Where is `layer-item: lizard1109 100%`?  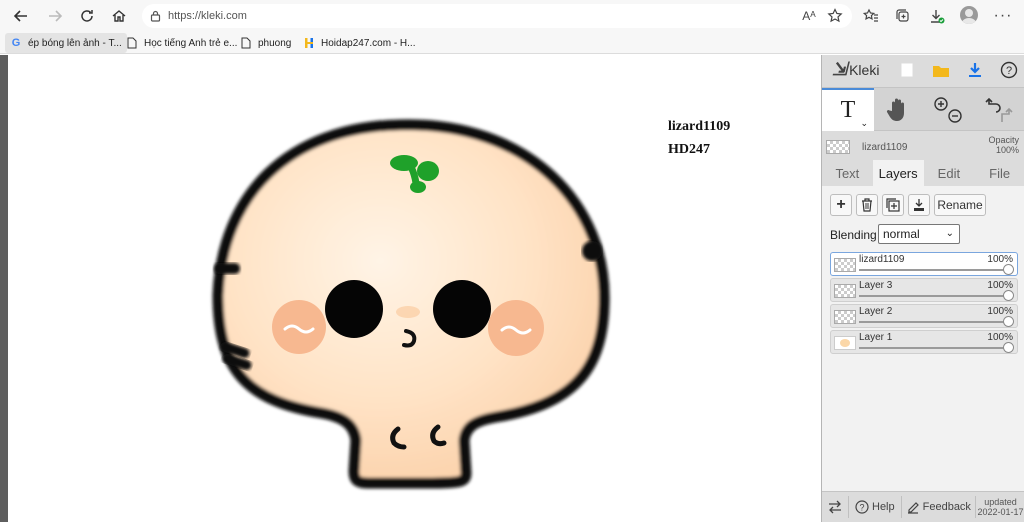 layer-item: lizard1109 100% is located at coordinates (924, 264).